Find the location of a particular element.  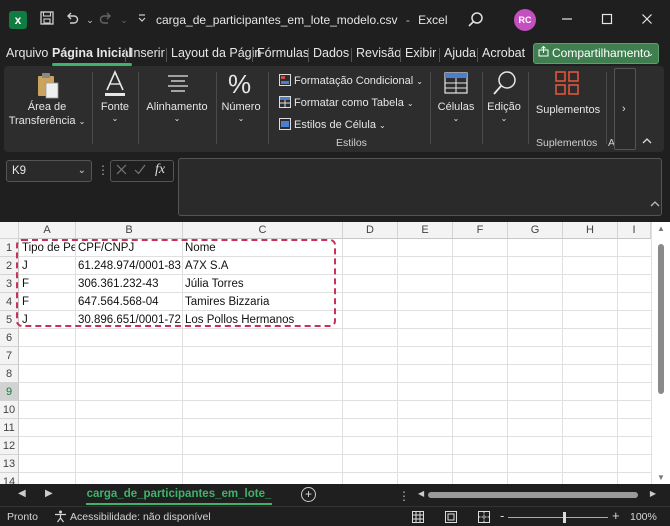

number-group: % Número ⌄ is located at coordinates (241, 109).